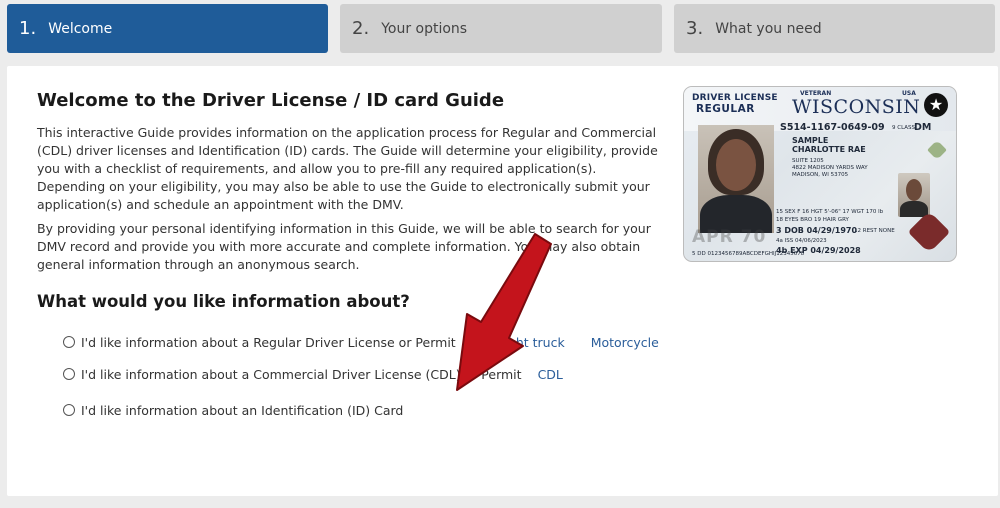  I want to click on license-class-type: REGULAR, so click(725, 109).